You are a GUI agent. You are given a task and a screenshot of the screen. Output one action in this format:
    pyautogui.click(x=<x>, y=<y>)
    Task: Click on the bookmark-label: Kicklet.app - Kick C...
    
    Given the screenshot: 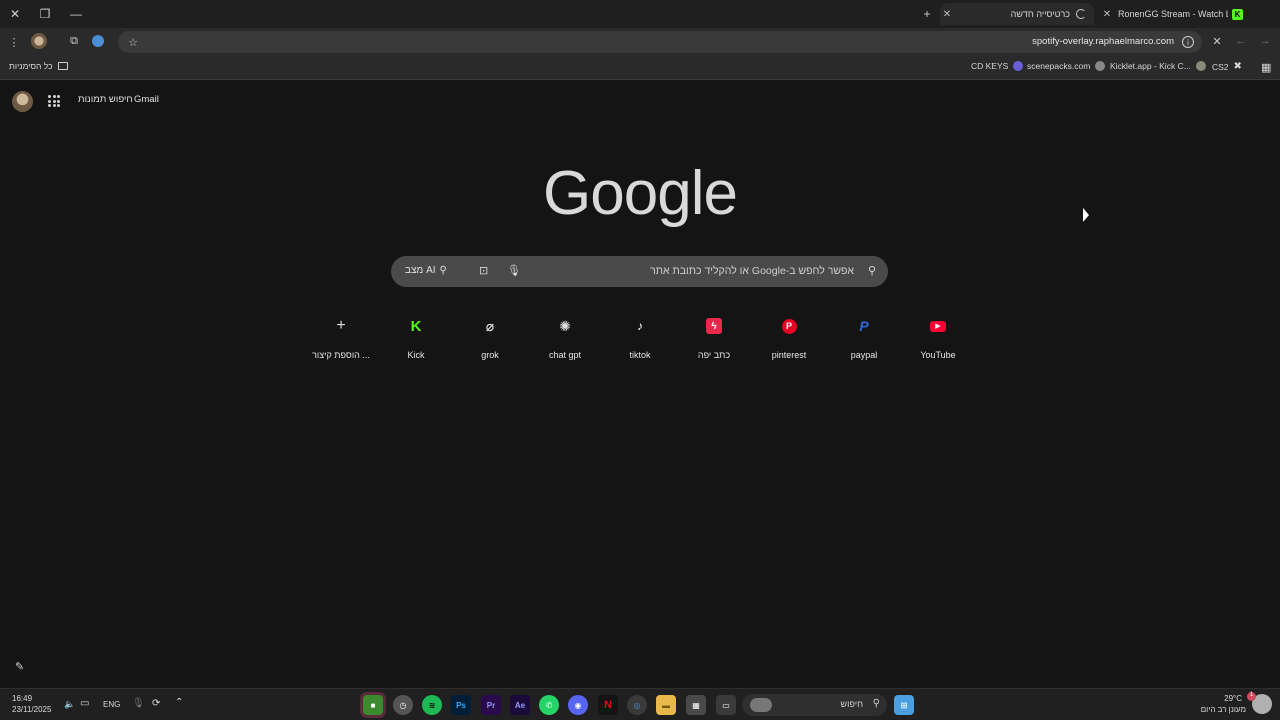 What is the action you would take?
    pyautogui.click(x=1150, y=66)
    